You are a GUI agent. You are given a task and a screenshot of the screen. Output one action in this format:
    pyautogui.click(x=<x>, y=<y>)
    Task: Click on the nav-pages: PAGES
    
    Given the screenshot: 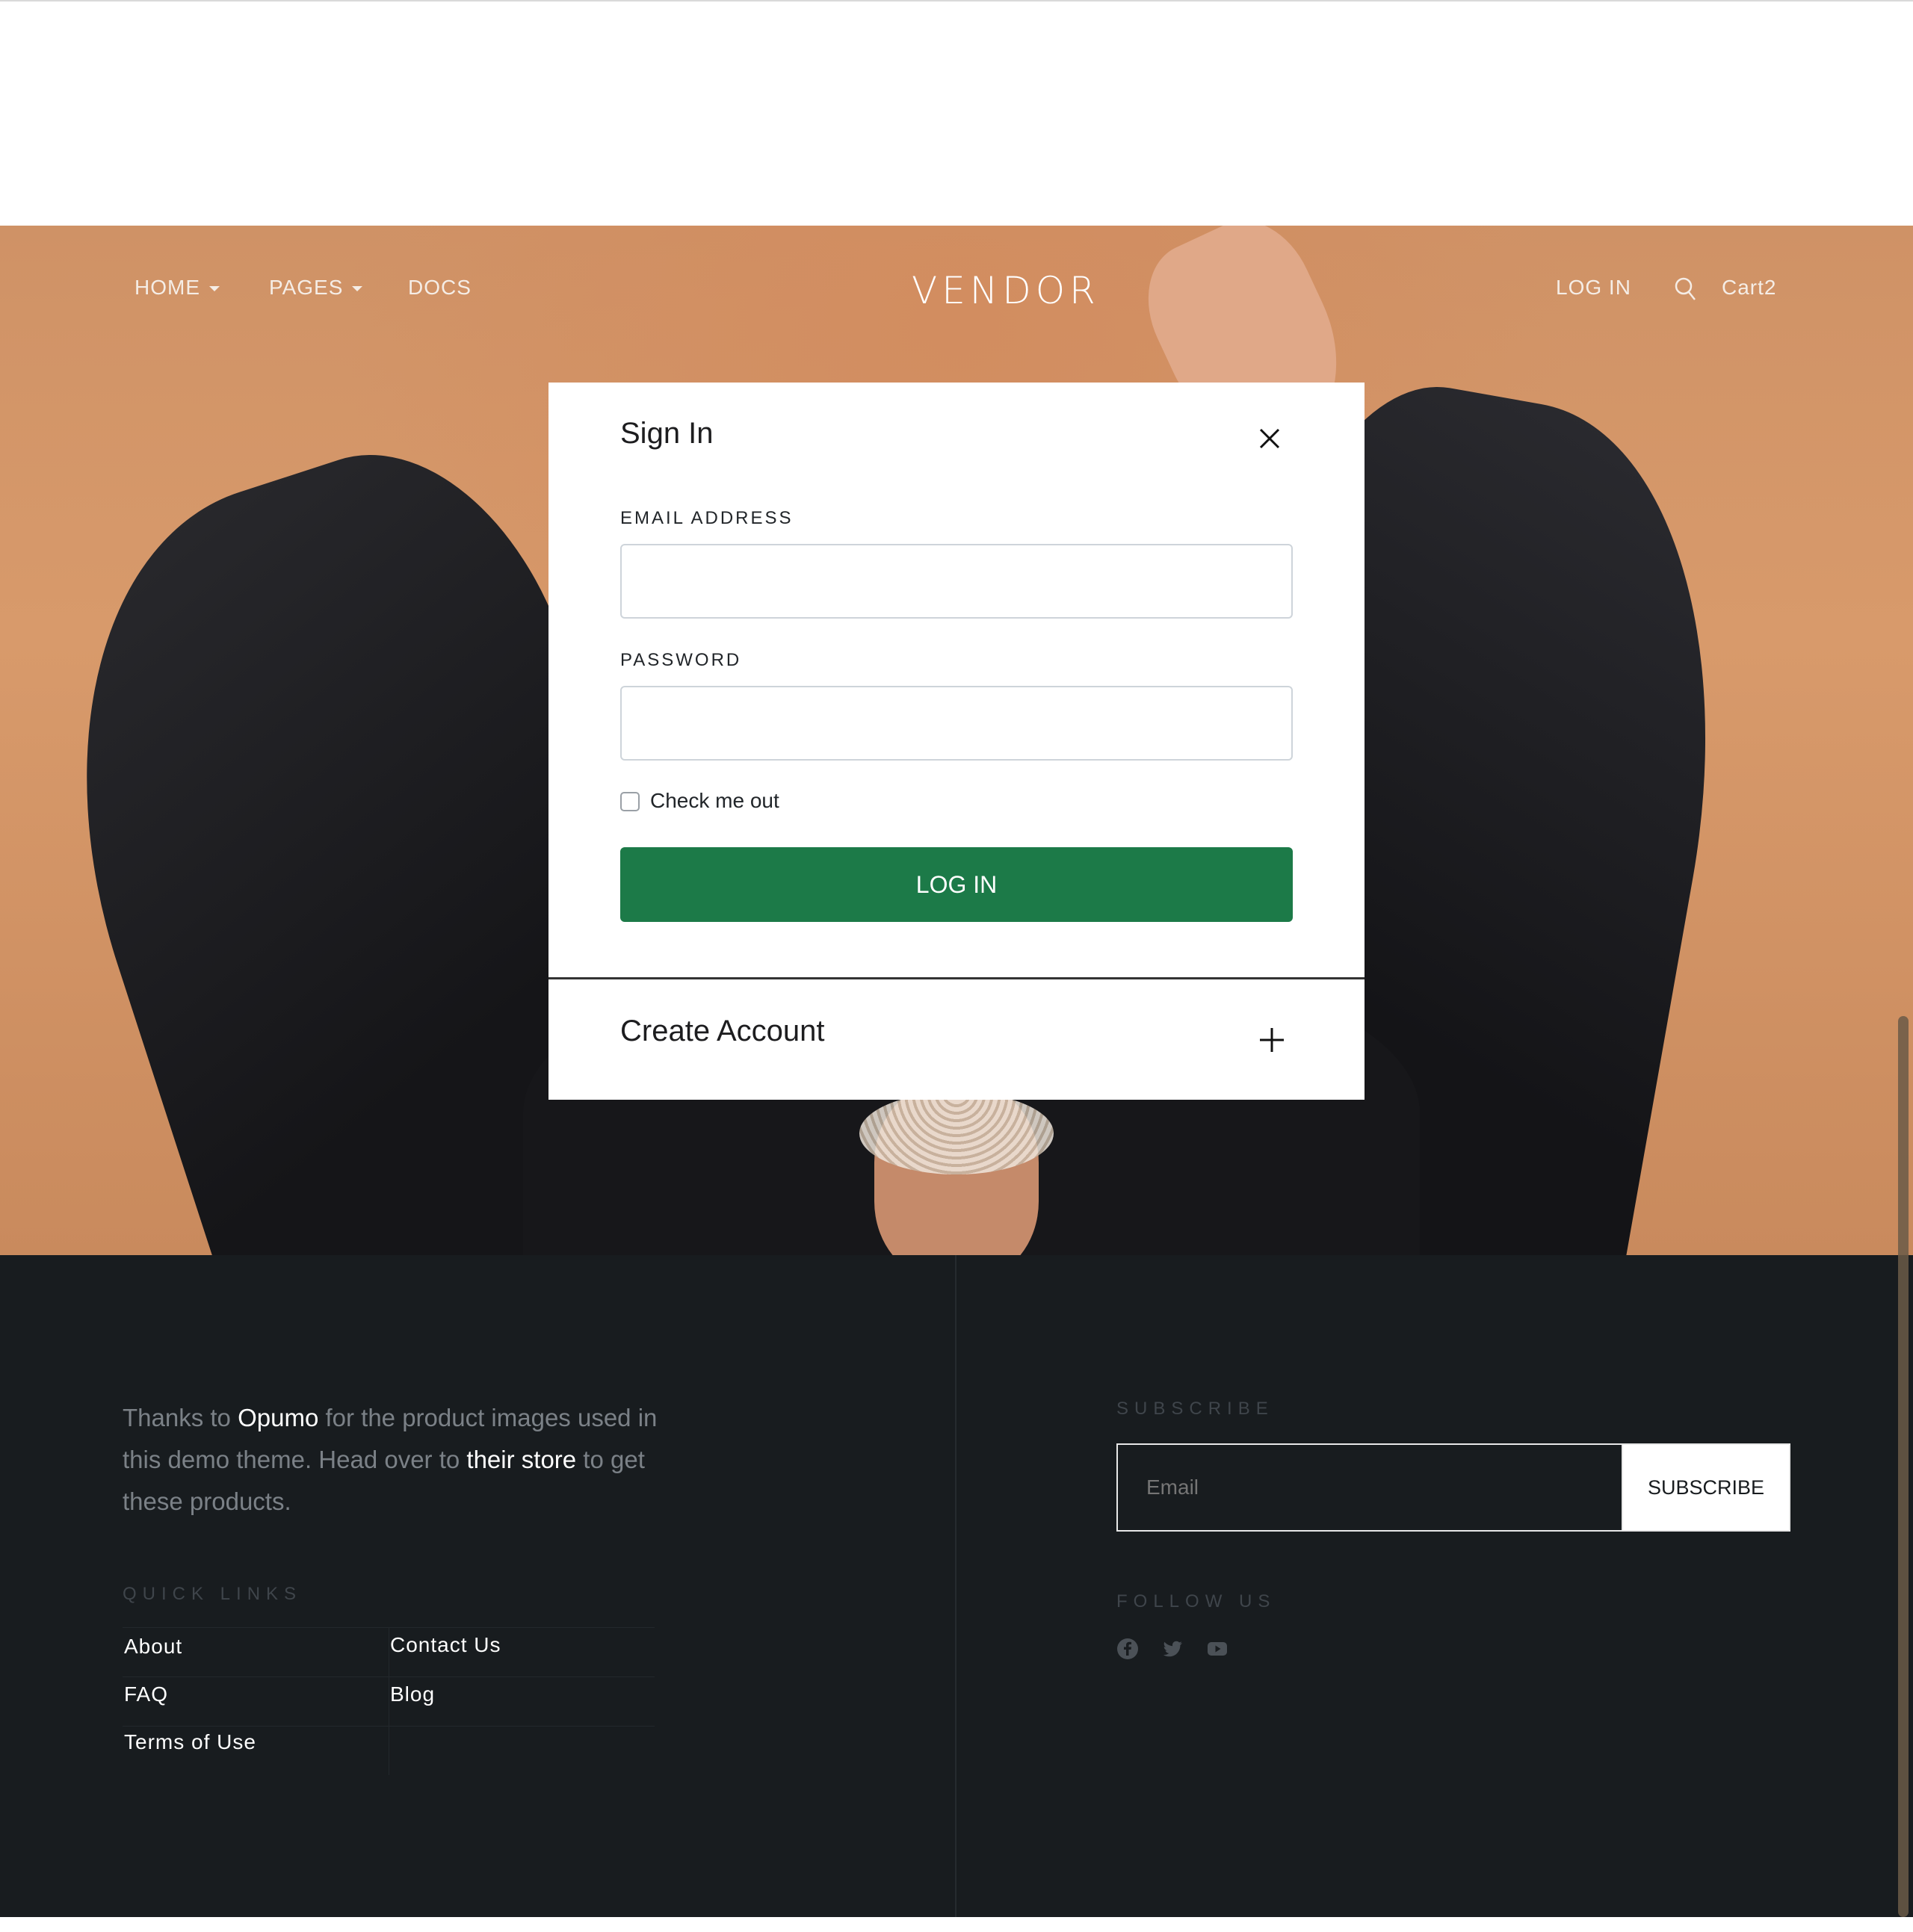 What is the action you would take?
    pyautogui.click(x=316, y=288)
    